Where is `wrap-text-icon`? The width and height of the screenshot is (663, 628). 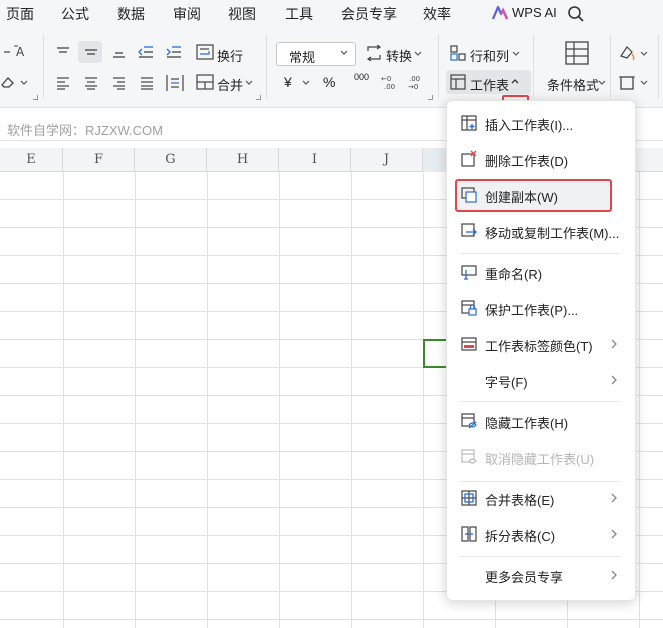
wrap-text-icon is located at coordinates (205, 52).